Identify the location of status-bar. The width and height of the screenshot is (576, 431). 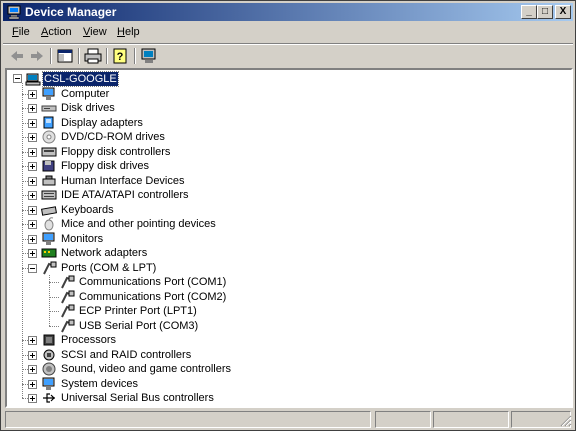
(288, 419).